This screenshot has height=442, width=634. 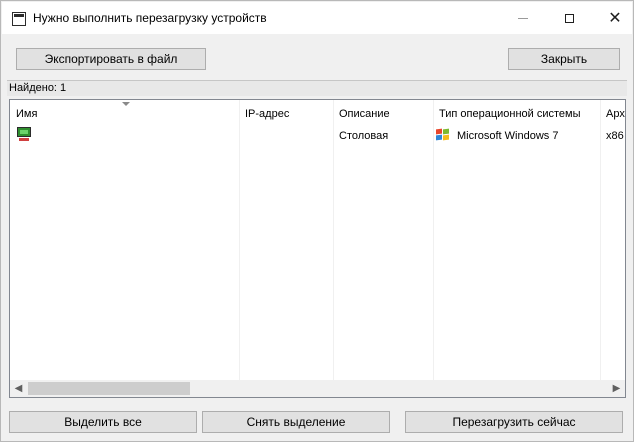 I want to click on close-window-button: ✕, so click(x=613, y=18).